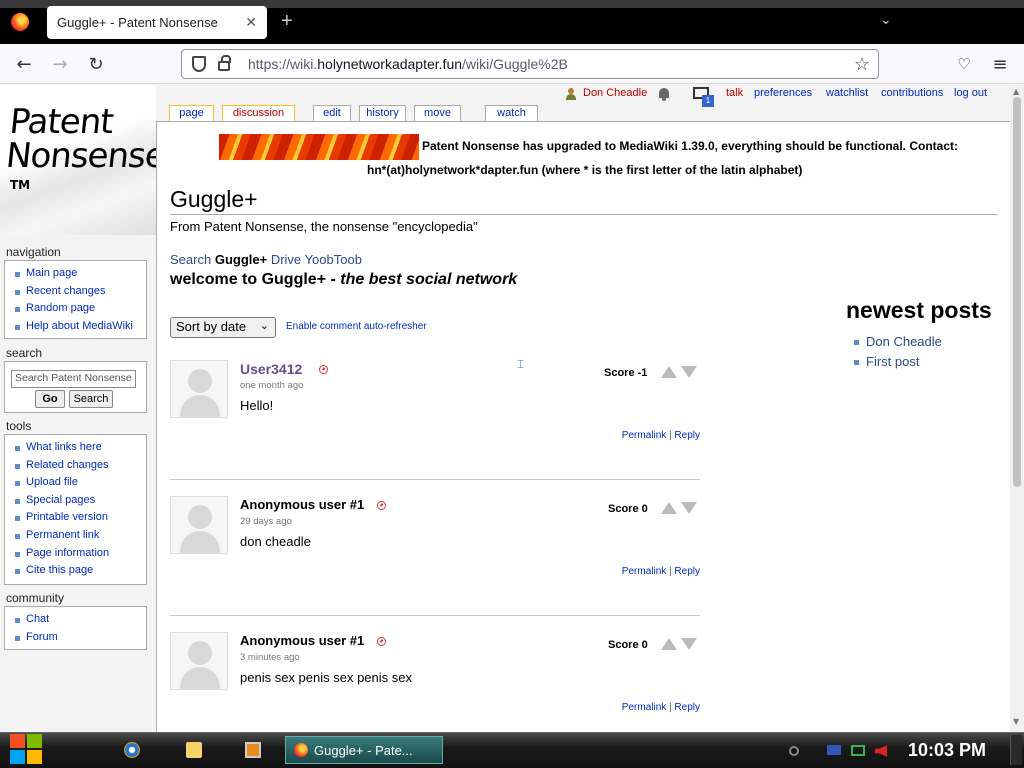 The width and height of the screenshot is (1024, 768). What do you see at coordinates (199, 64) in the screenshot?
I see `tracking-shield-icon` at bounding box center [199, 64].